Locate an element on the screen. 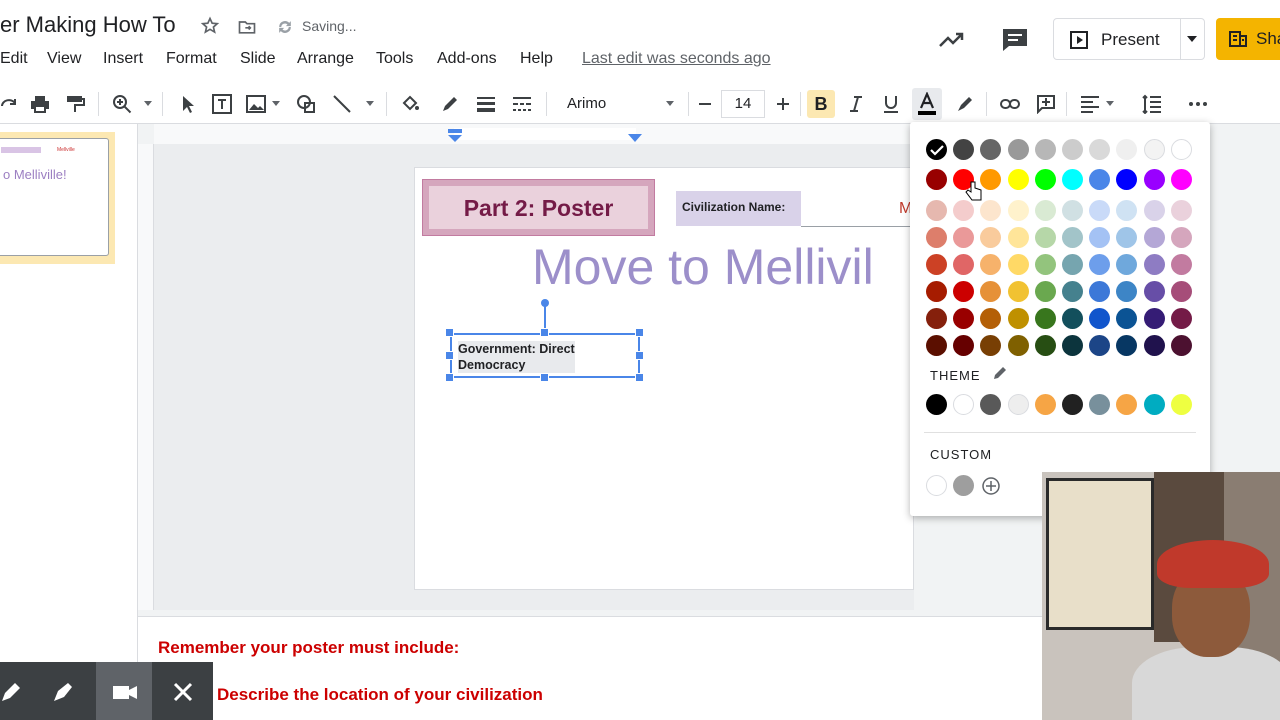  zoom-dropdown-icon is located at coordinates (148, 103).